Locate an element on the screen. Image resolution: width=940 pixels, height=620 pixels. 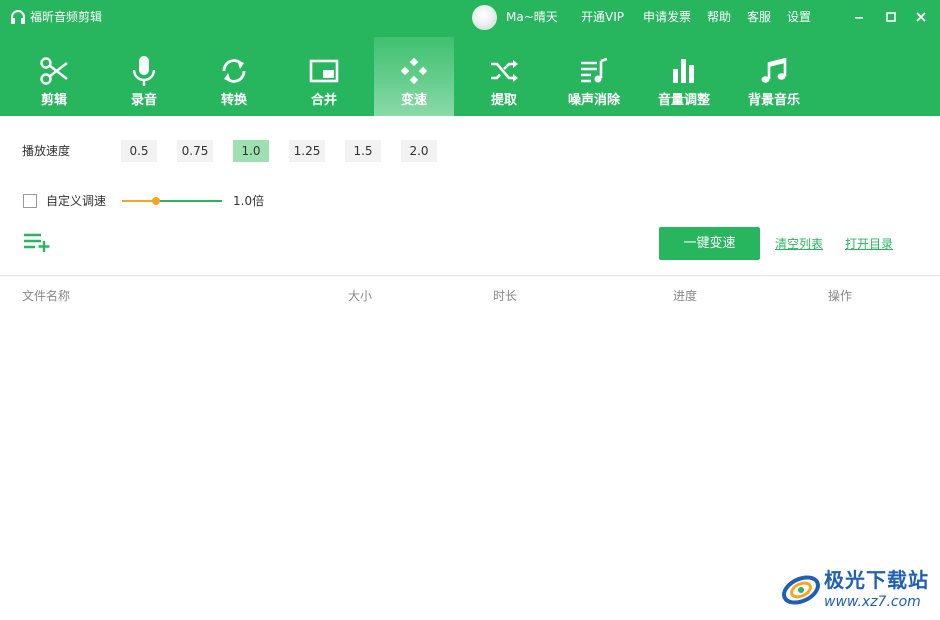
tool-background-music: 背景音乐 is located at coordinates (774, 76).